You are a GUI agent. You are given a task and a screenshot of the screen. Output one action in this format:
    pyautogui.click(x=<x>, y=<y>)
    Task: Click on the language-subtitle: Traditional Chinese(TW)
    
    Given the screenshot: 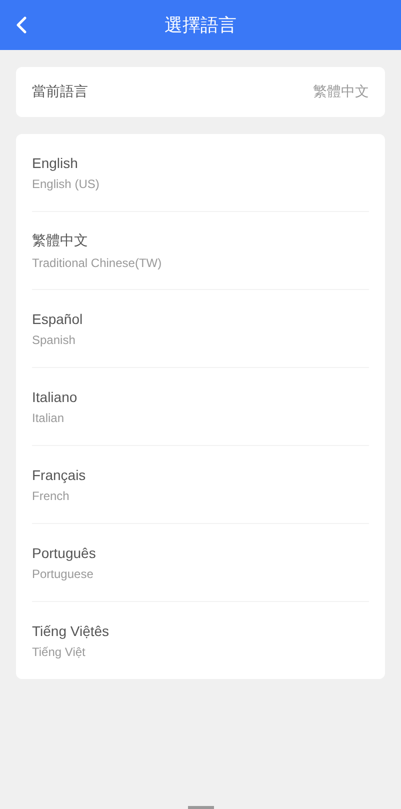 What is the action you would take?
    pyautogui.click(x=97, y=263)
    